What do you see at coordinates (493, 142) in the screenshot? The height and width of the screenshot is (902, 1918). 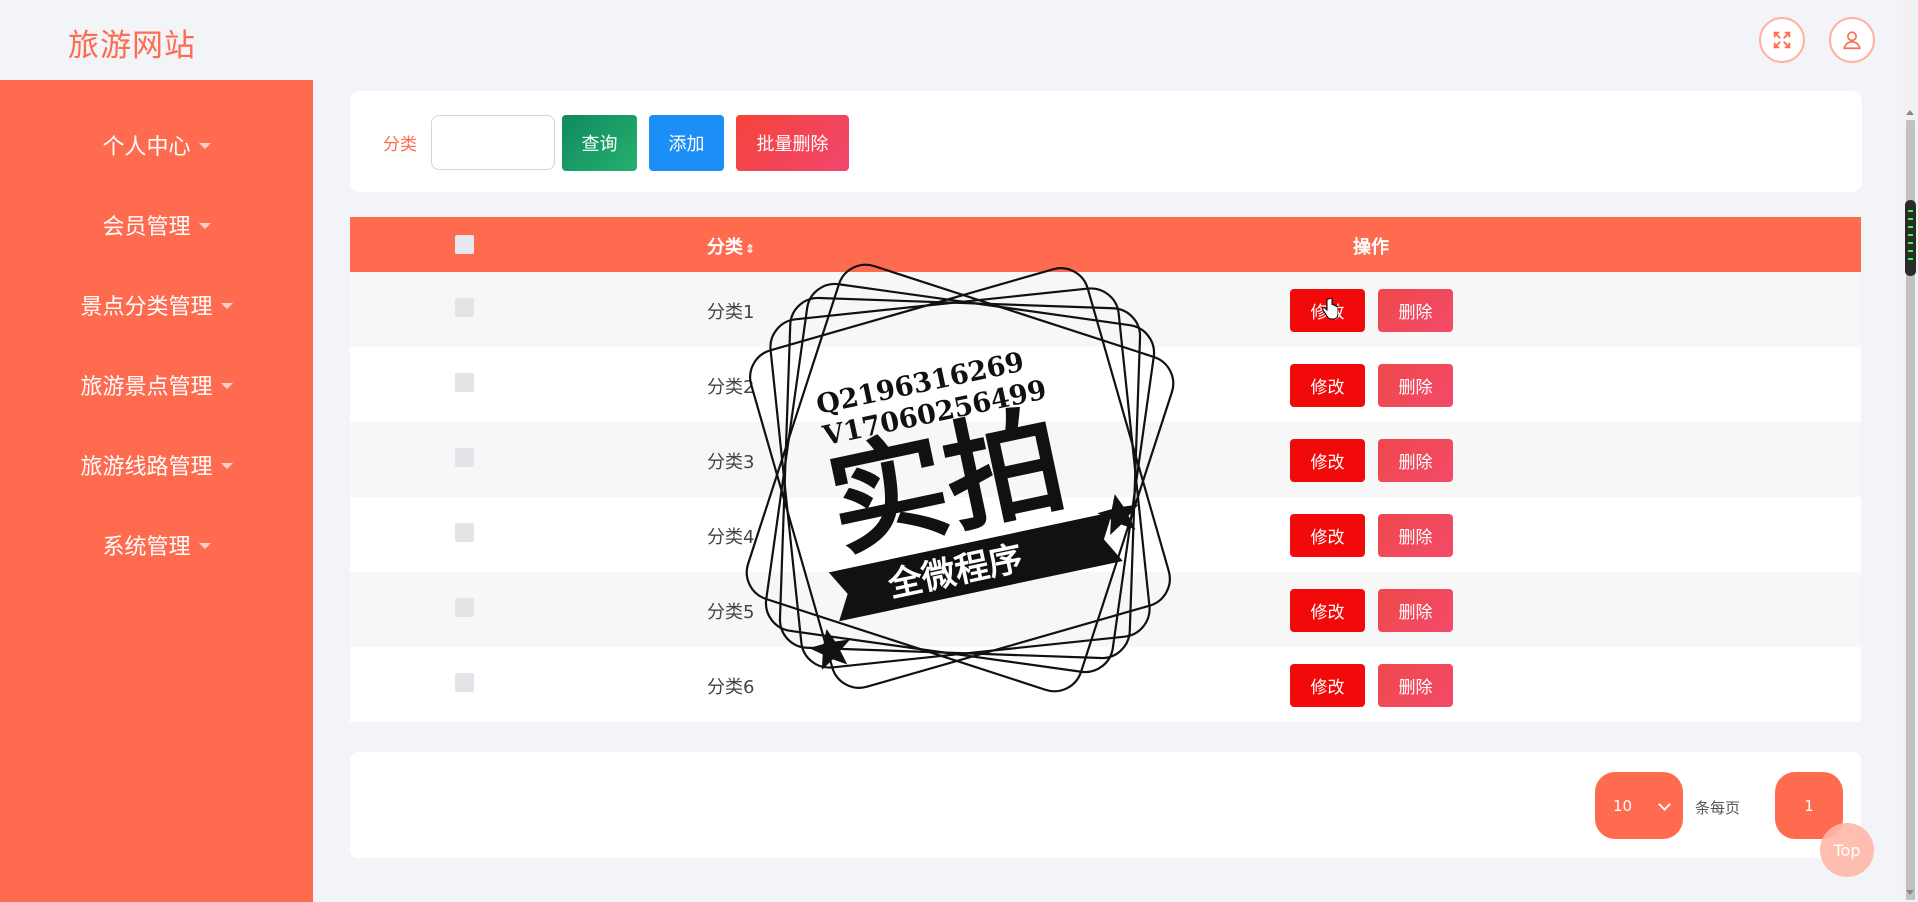 I see `category-search-input` at bounding box center [493, 142].